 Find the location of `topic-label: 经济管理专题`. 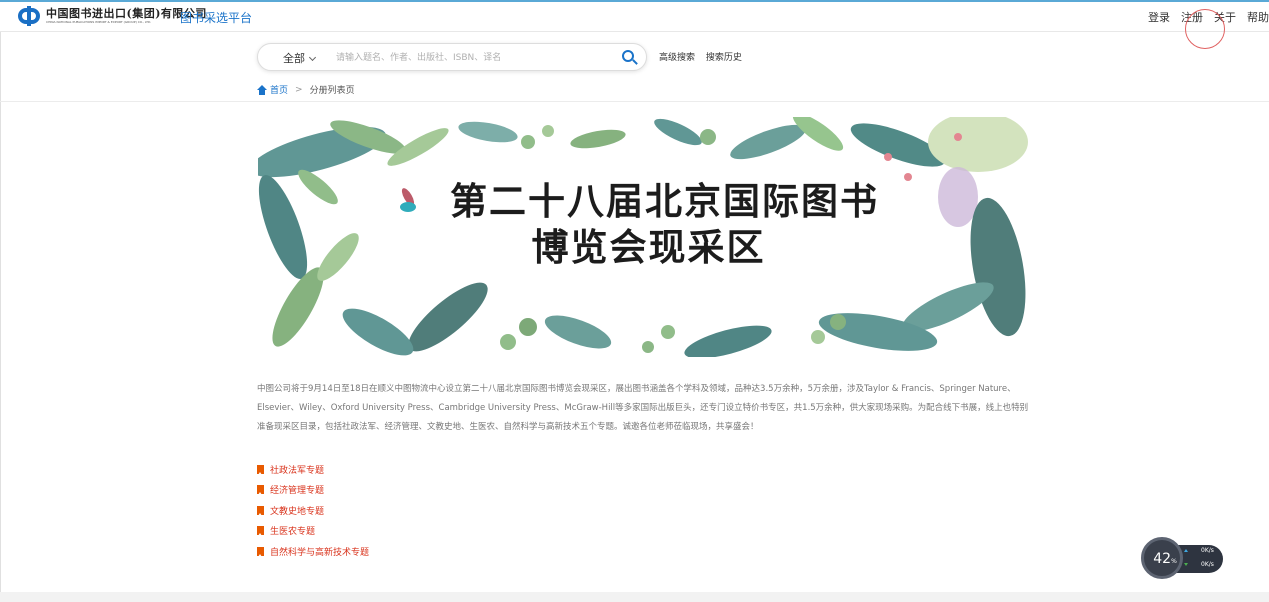

topic-label: 经济管理专题 is located at coordinates (297, 491).